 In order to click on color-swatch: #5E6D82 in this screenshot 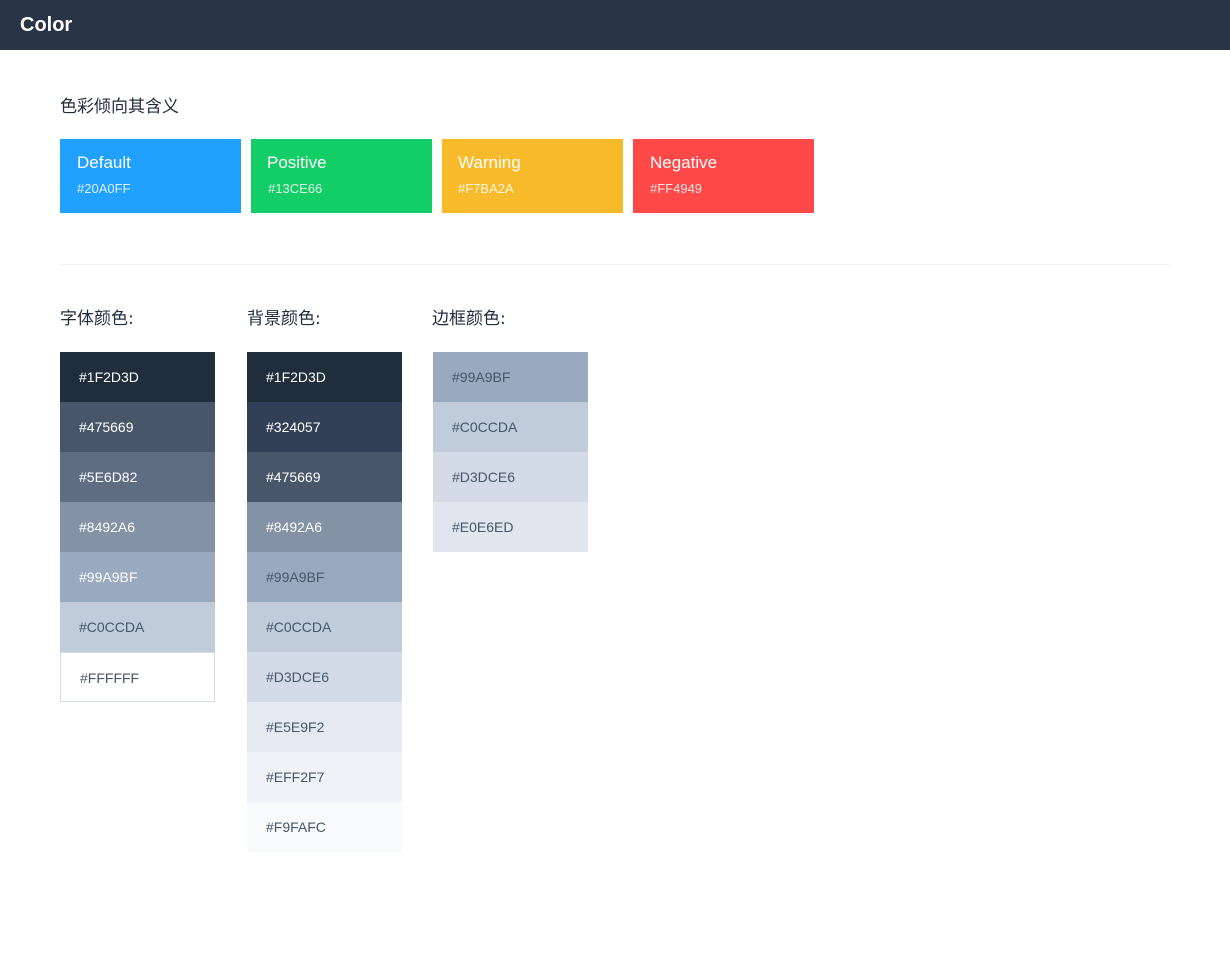, I will do `click(137, 477)`.